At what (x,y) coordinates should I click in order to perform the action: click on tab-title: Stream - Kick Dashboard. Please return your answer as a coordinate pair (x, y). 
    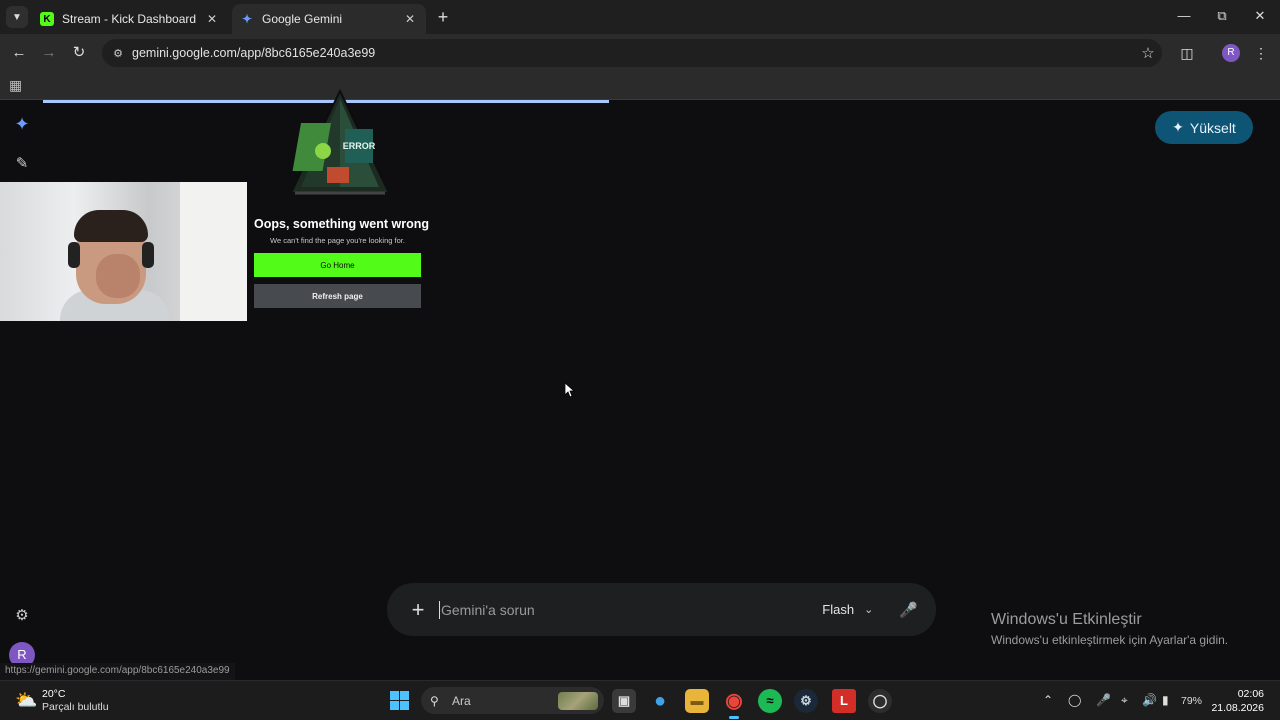
    Looking at the image, I should click on (129, 19).